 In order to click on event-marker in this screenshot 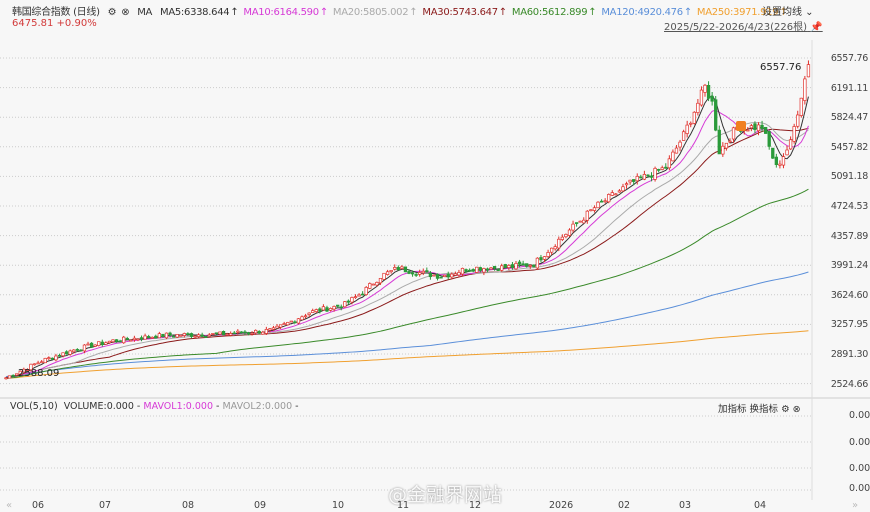, I will do `click(741, 126)`.